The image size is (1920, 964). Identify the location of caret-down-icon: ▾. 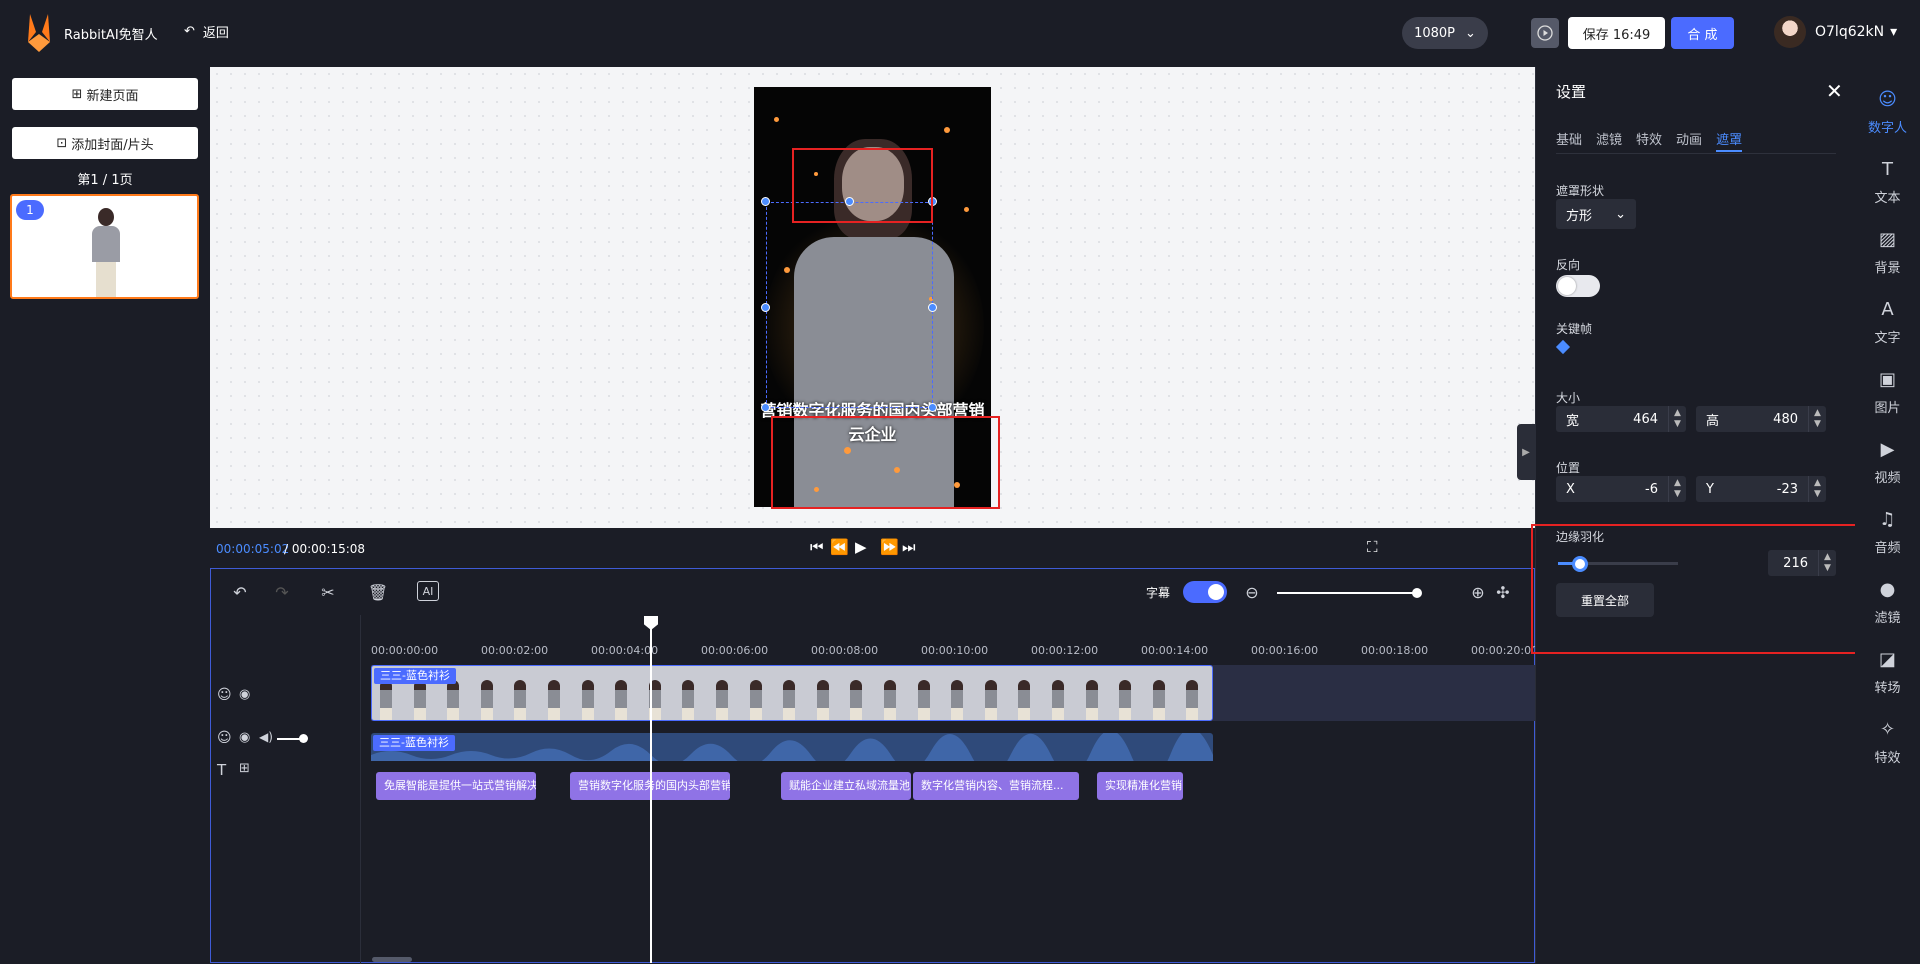
(1894, 32).